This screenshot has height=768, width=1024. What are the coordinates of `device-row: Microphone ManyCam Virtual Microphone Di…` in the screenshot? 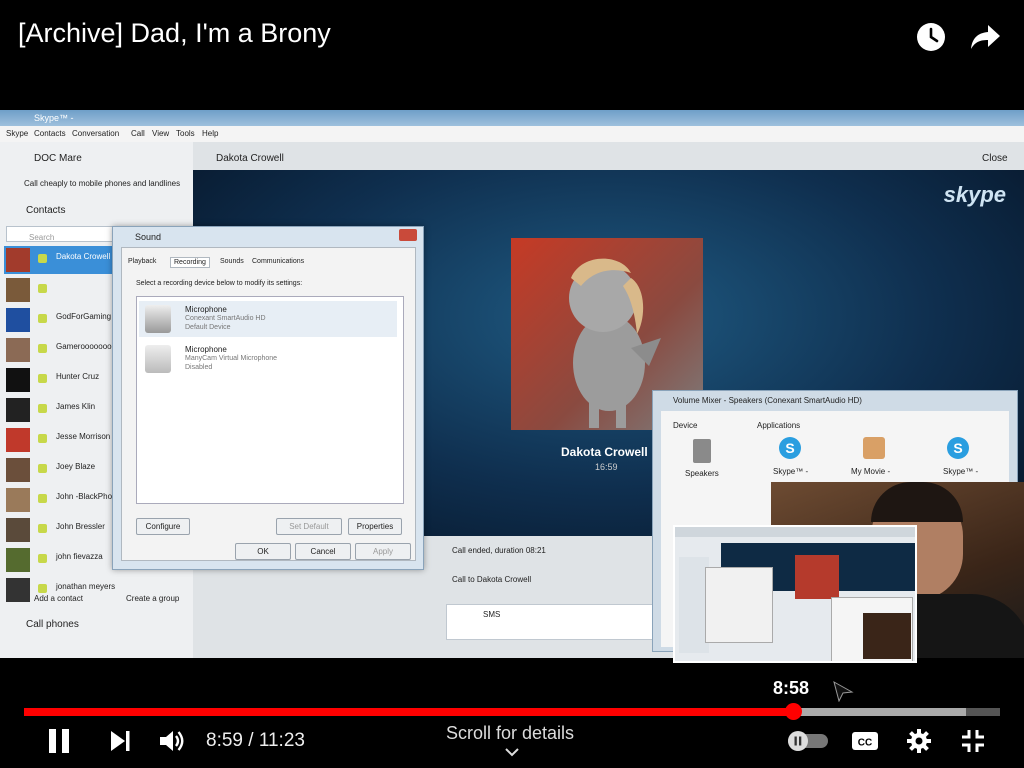 It's located at (268, 359).